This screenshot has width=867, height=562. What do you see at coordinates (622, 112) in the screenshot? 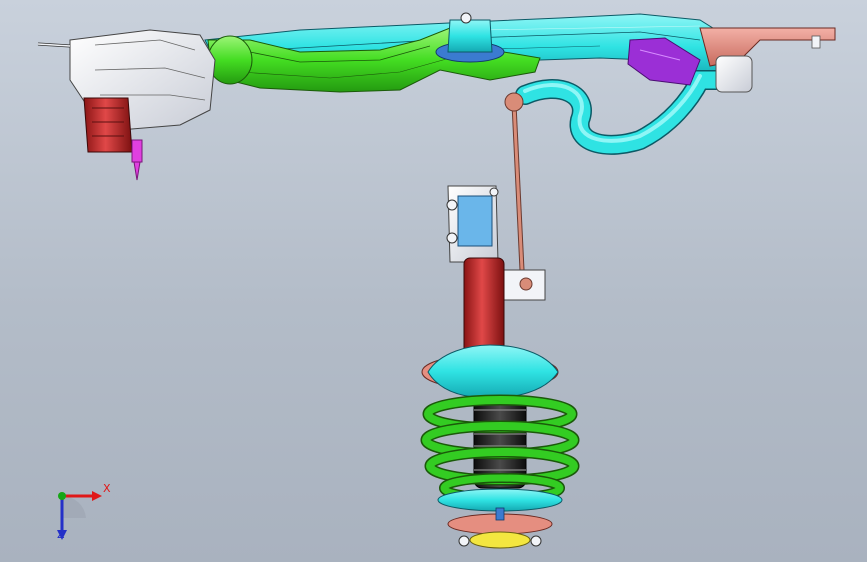
I see `stabilizer-bar` at bounding box center [622, 112].